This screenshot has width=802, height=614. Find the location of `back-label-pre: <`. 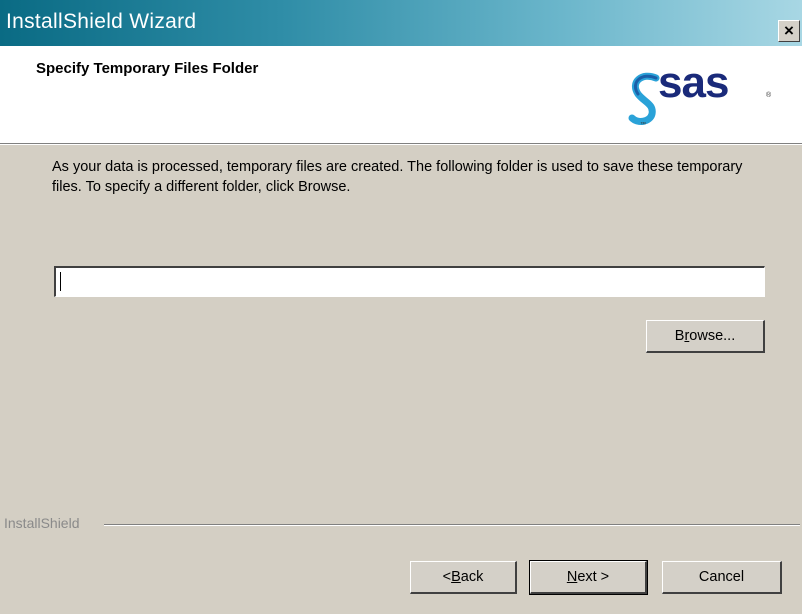

back-label-pre: < is located at coordinates (447, 577).